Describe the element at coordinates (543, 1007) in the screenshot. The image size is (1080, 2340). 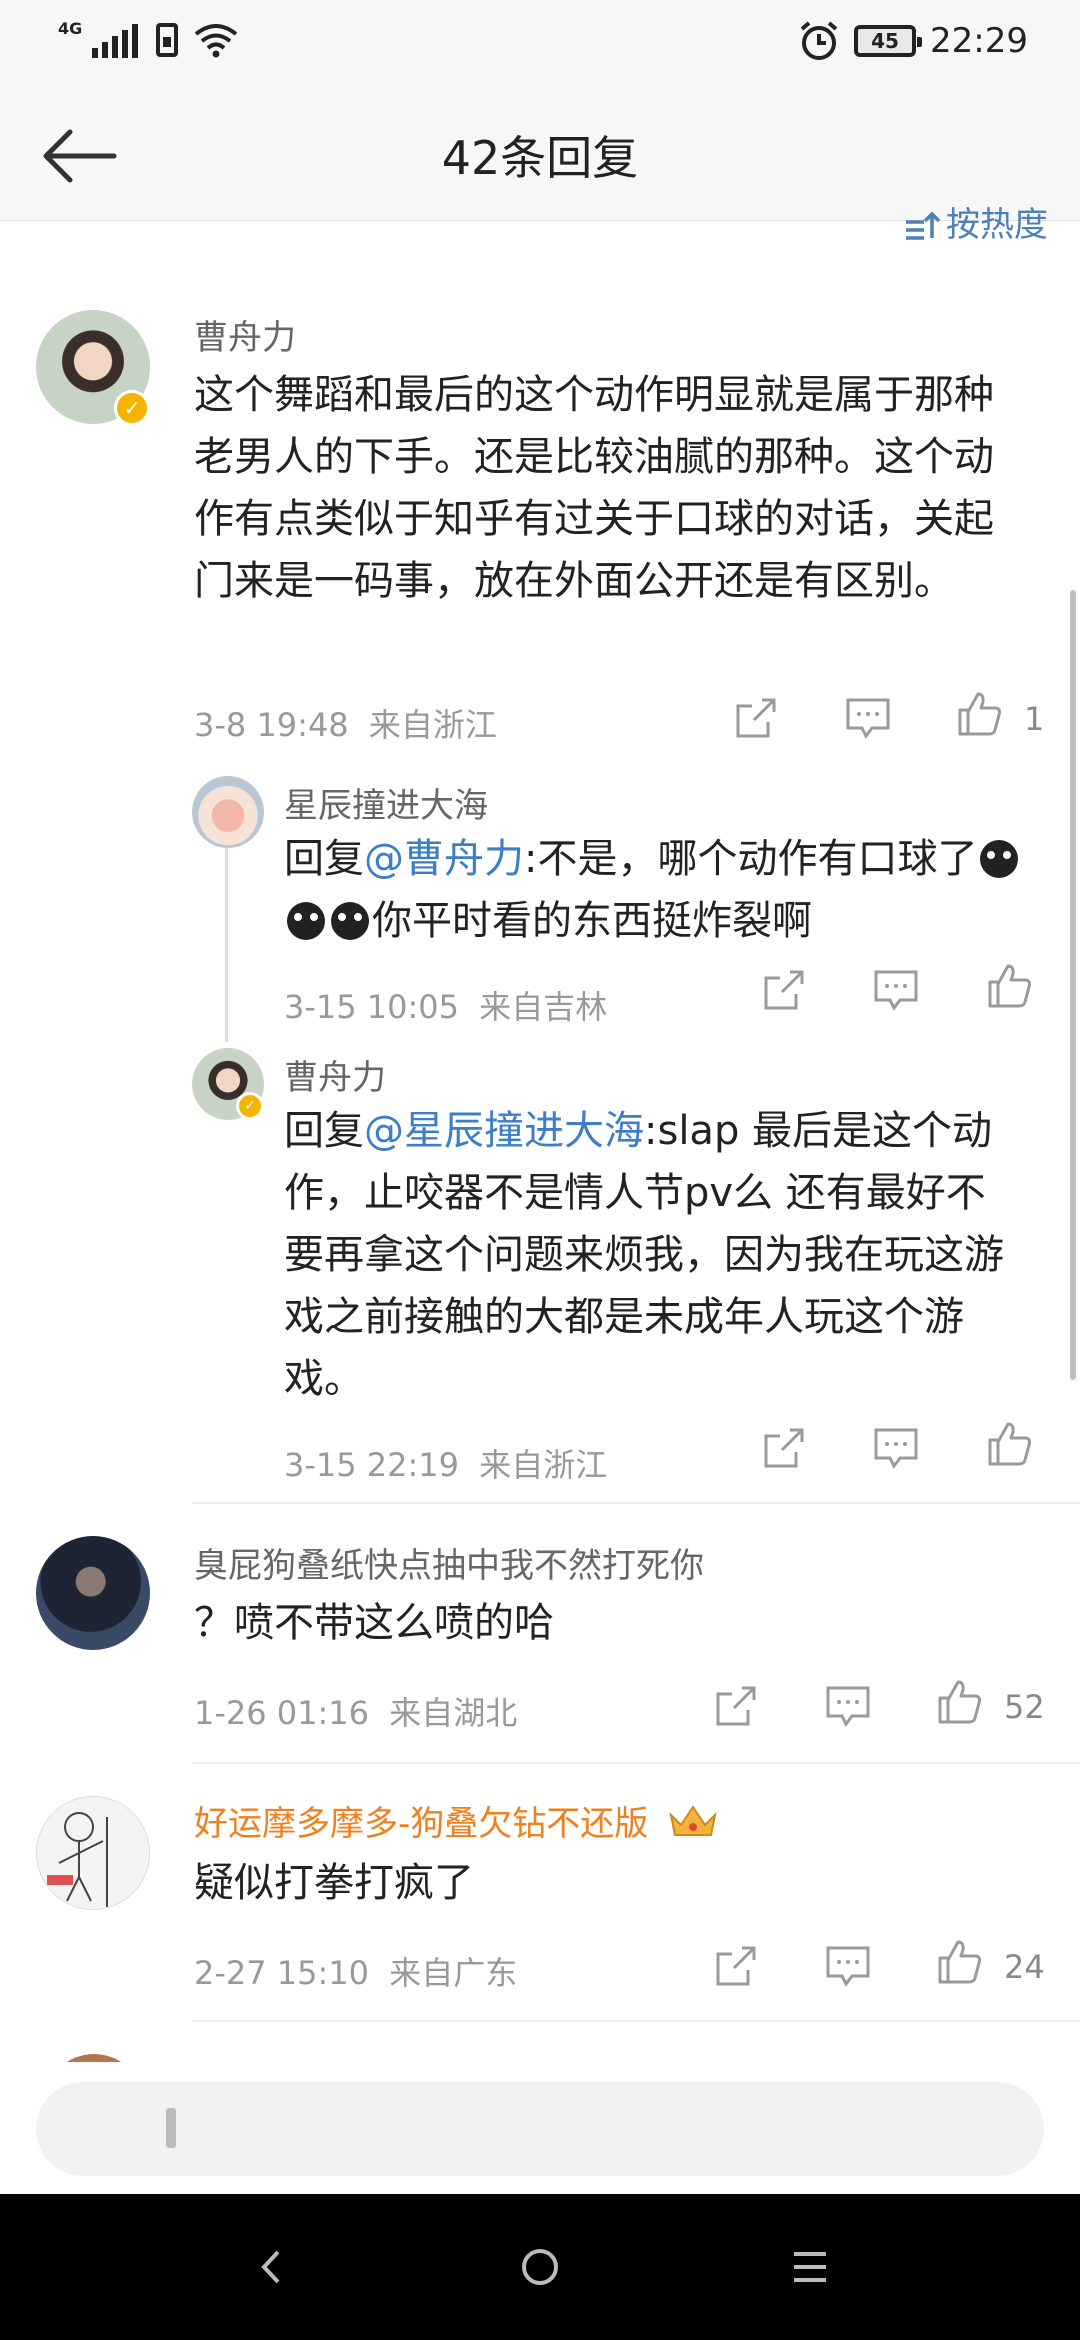
I see `reply-location: 来自吉林` at that location.